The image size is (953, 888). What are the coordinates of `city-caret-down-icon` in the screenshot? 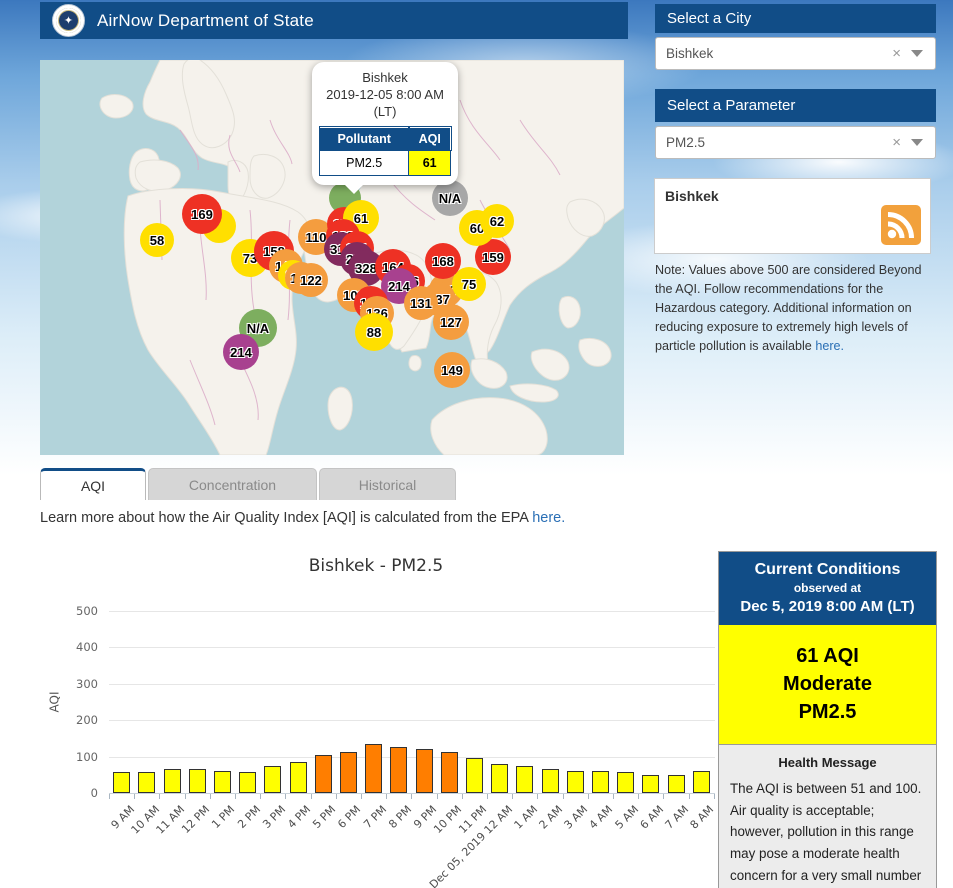 It's located at (917, 53).